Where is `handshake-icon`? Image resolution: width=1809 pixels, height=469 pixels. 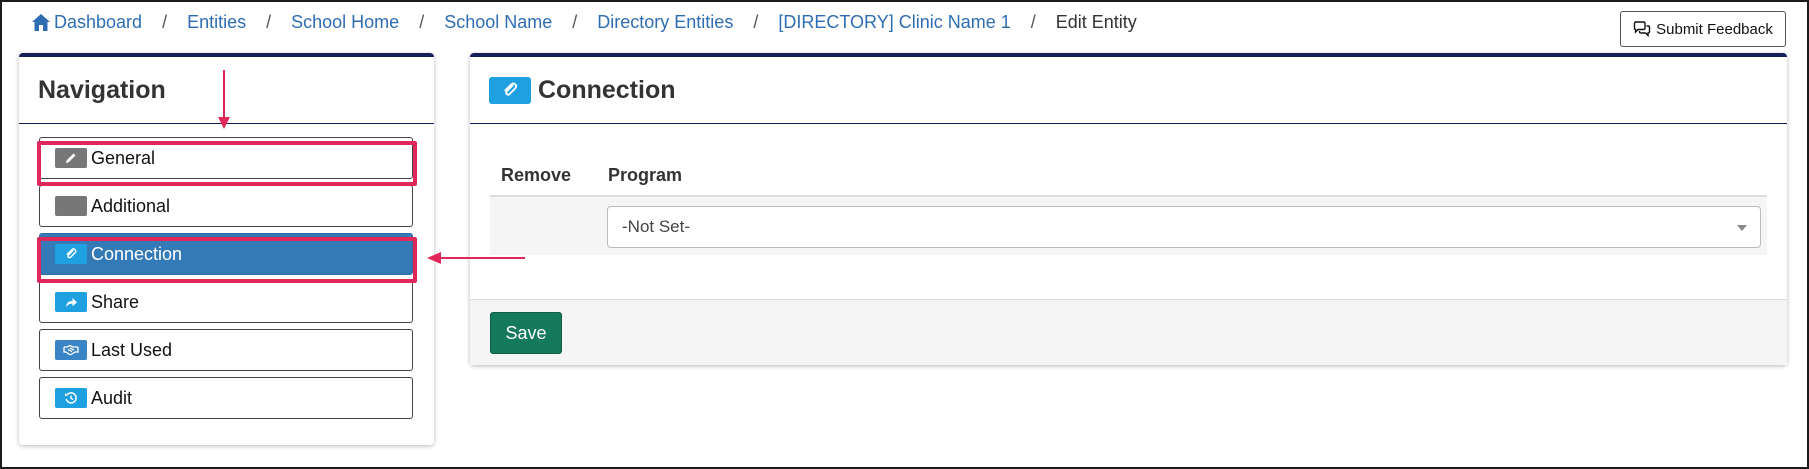 handshake-icon is located at coordinates (71, 350).